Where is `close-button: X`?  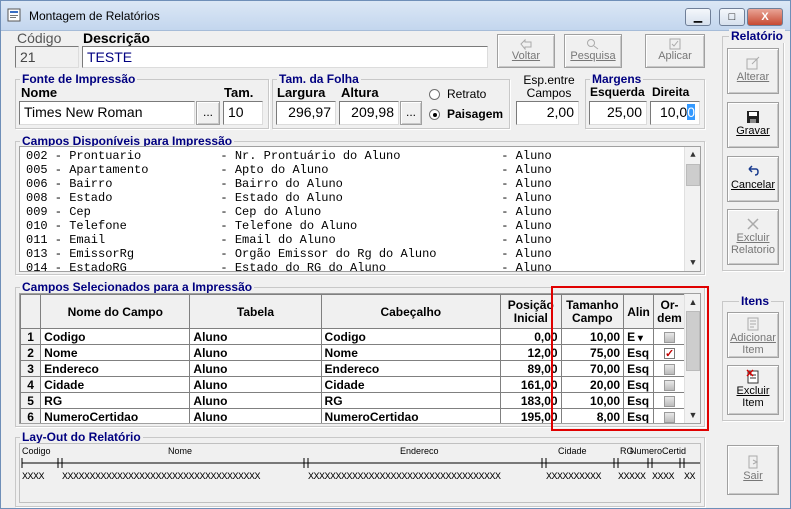
close-button: X is located at coordinates (765, 17).